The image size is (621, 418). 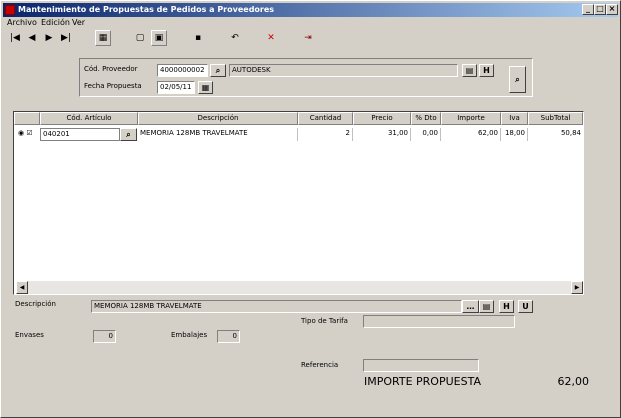 What do you see at coordinates (140, 38) in the screenshot?
I see `new-icon: ▢` at bounding box center [140, 38].